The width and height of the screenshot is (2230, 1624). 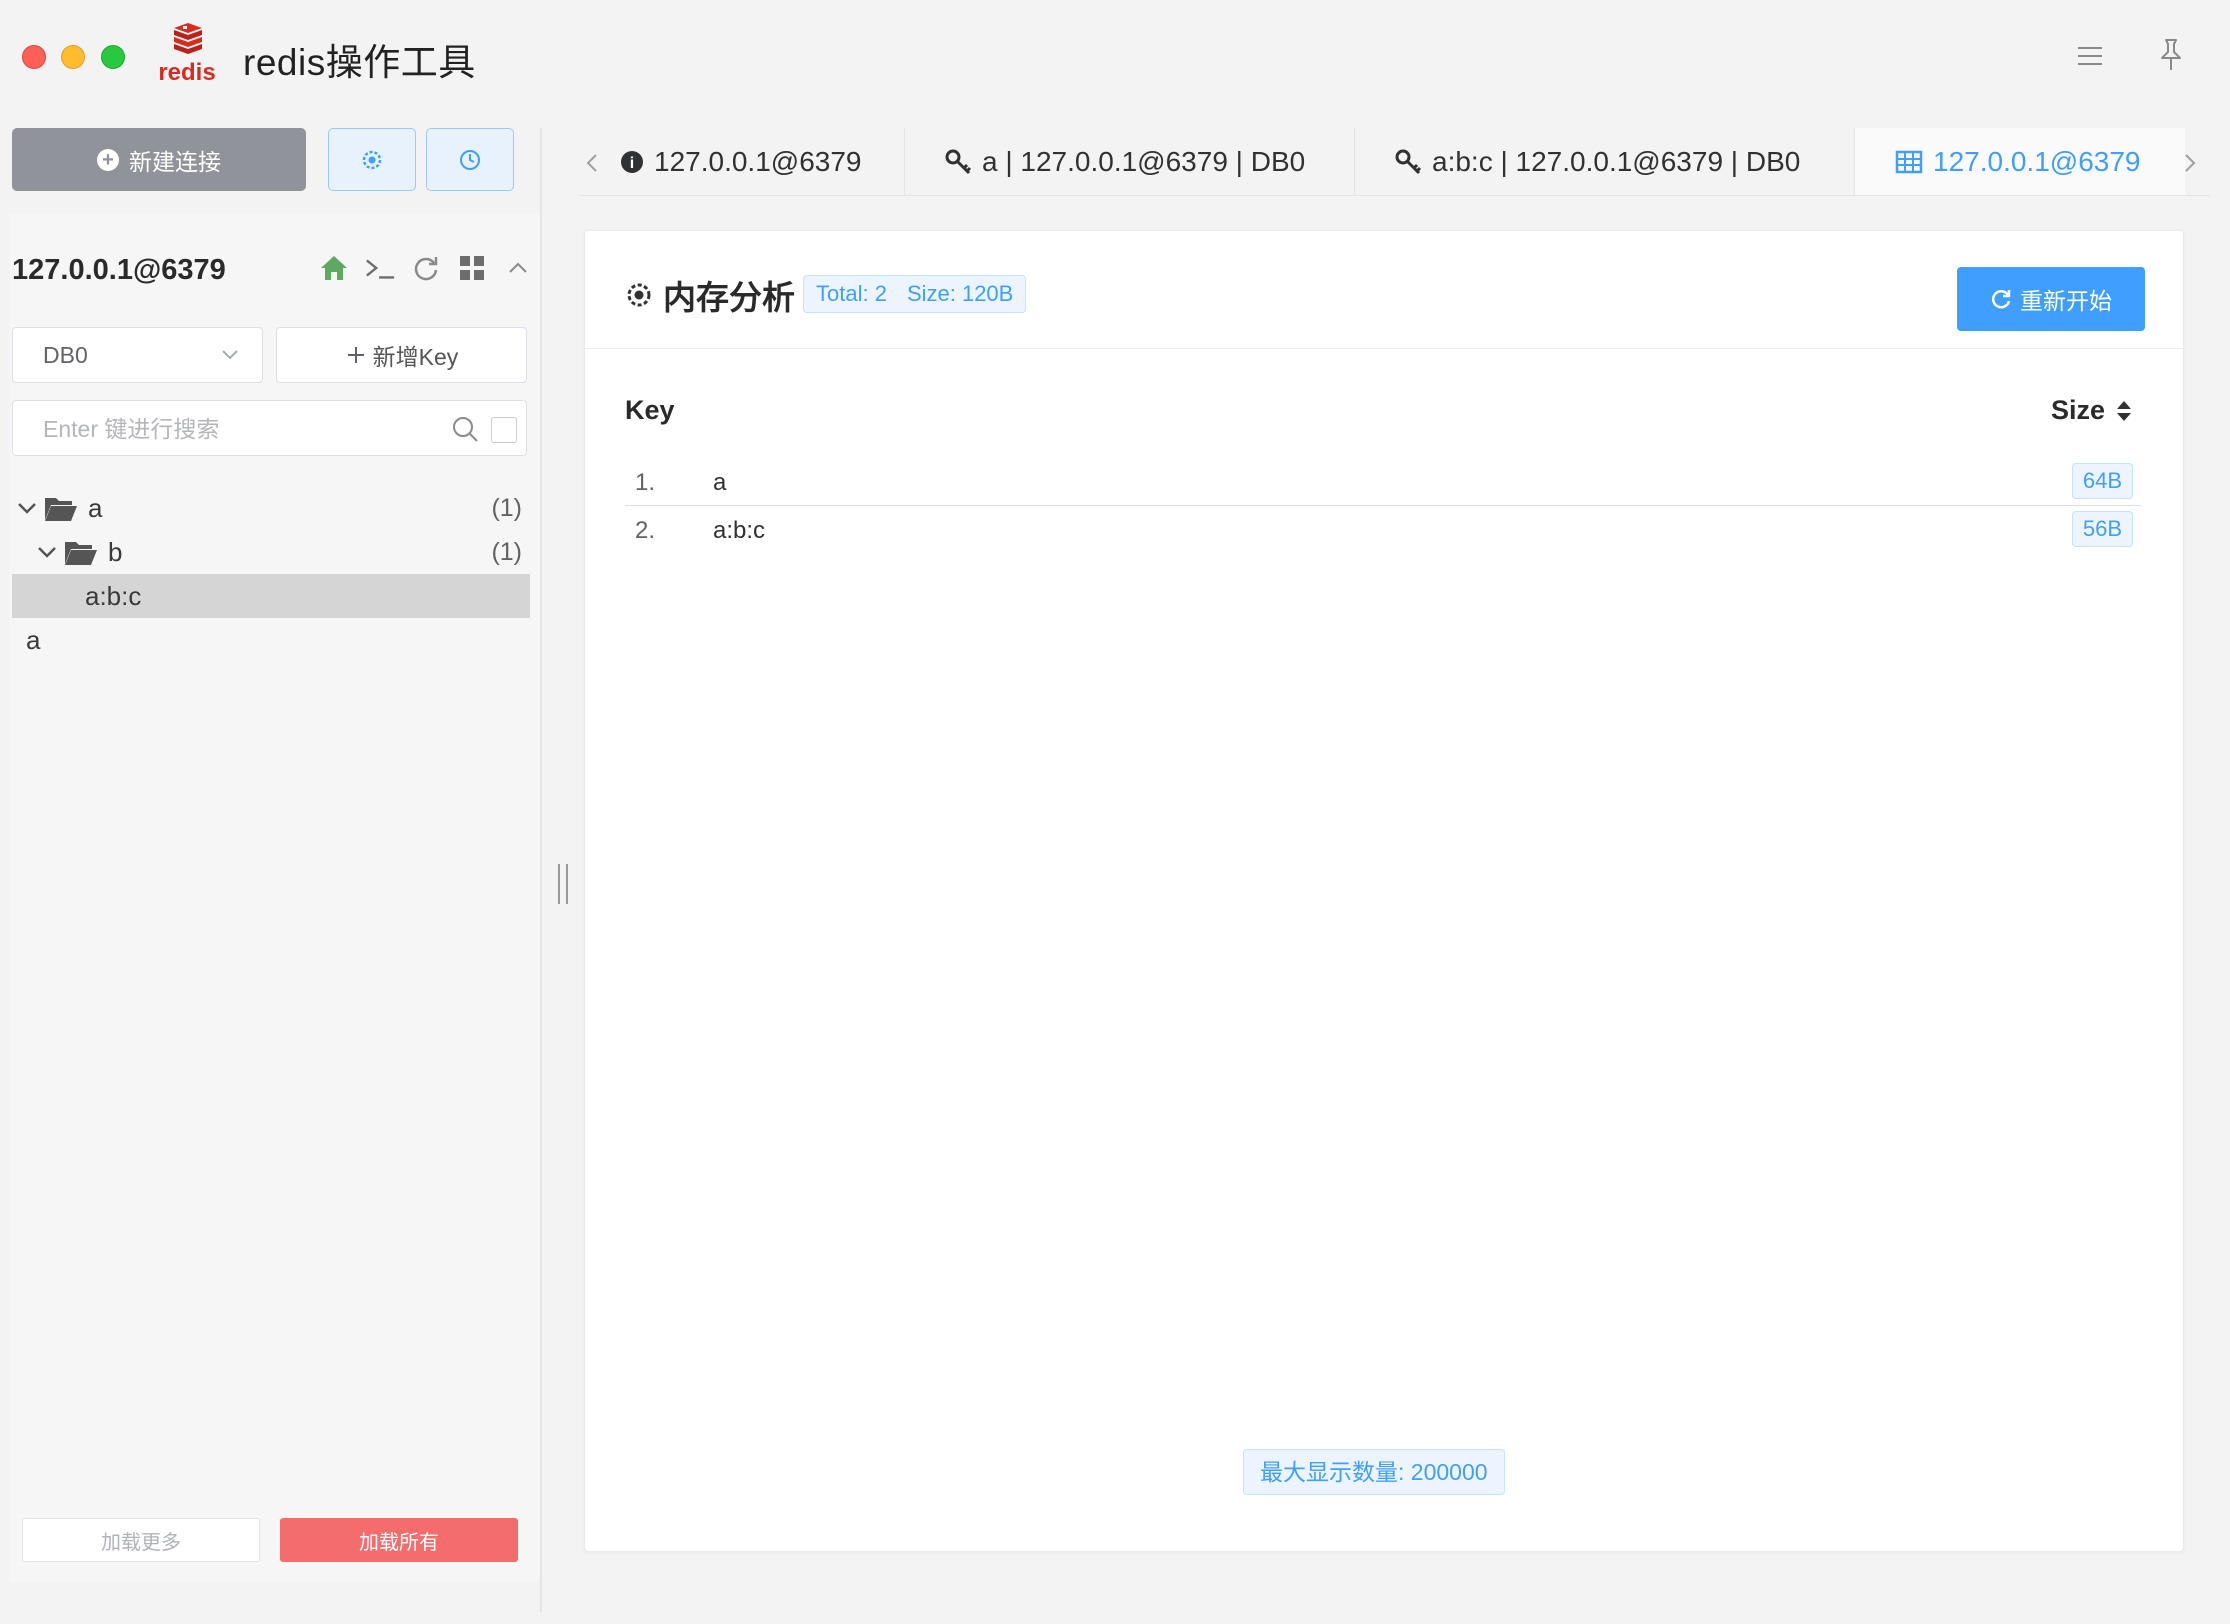 What do you see at coordinates (1144, 161) in the screenshot?
I see `tab-label: a | 127.0.0.1@6379 | DB0` at bounding box center [1144, 161].